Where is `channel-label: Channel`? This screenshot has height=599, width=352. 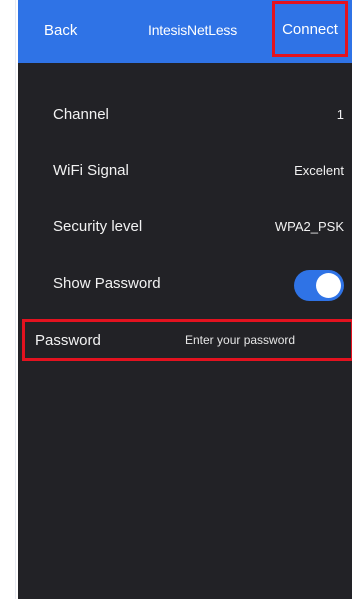 channel-label: Channel is located at coordinates (81, 114).